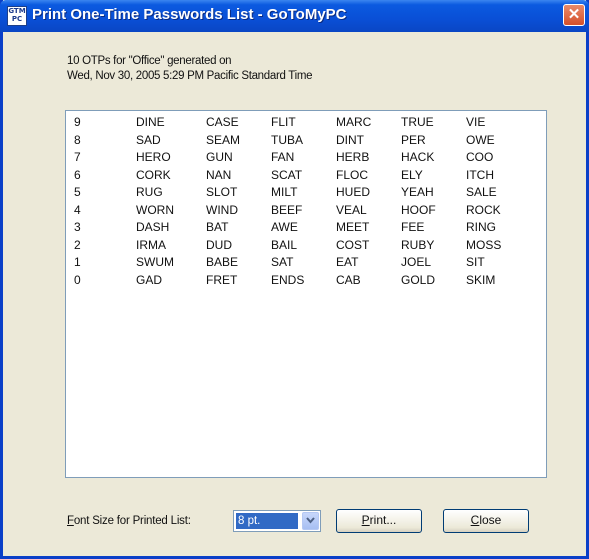  Describe the element at coordinates (353, 227) in the screenshot. I see `password-word: MEET` at that location.